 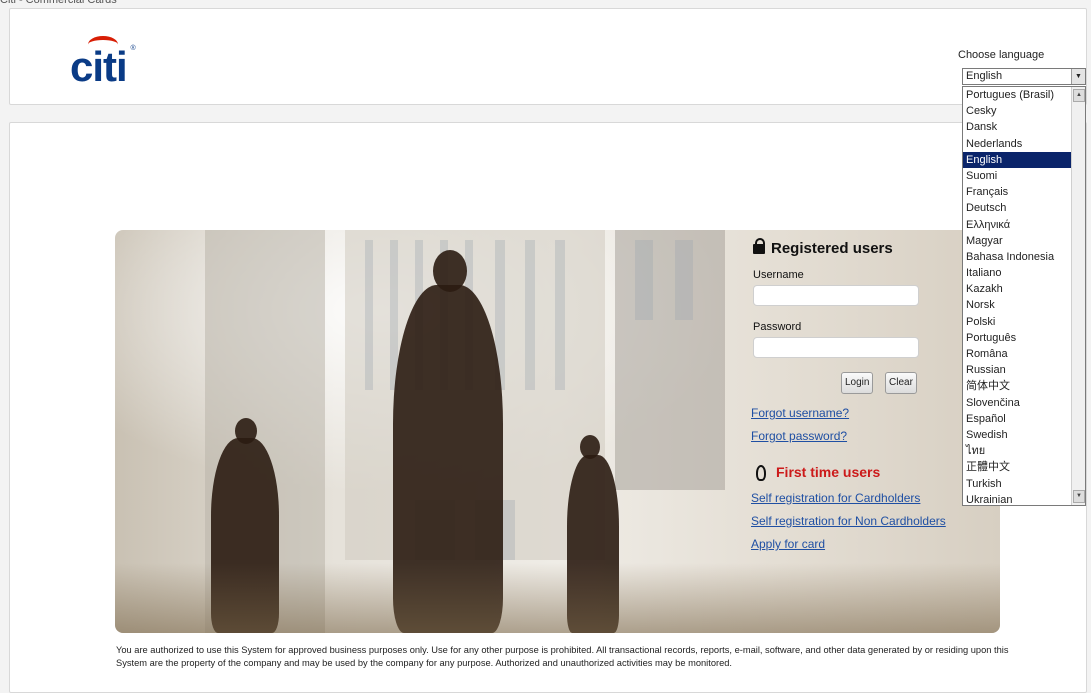 I want to click on language-option: Swedish, so click(x=1018, y=435).